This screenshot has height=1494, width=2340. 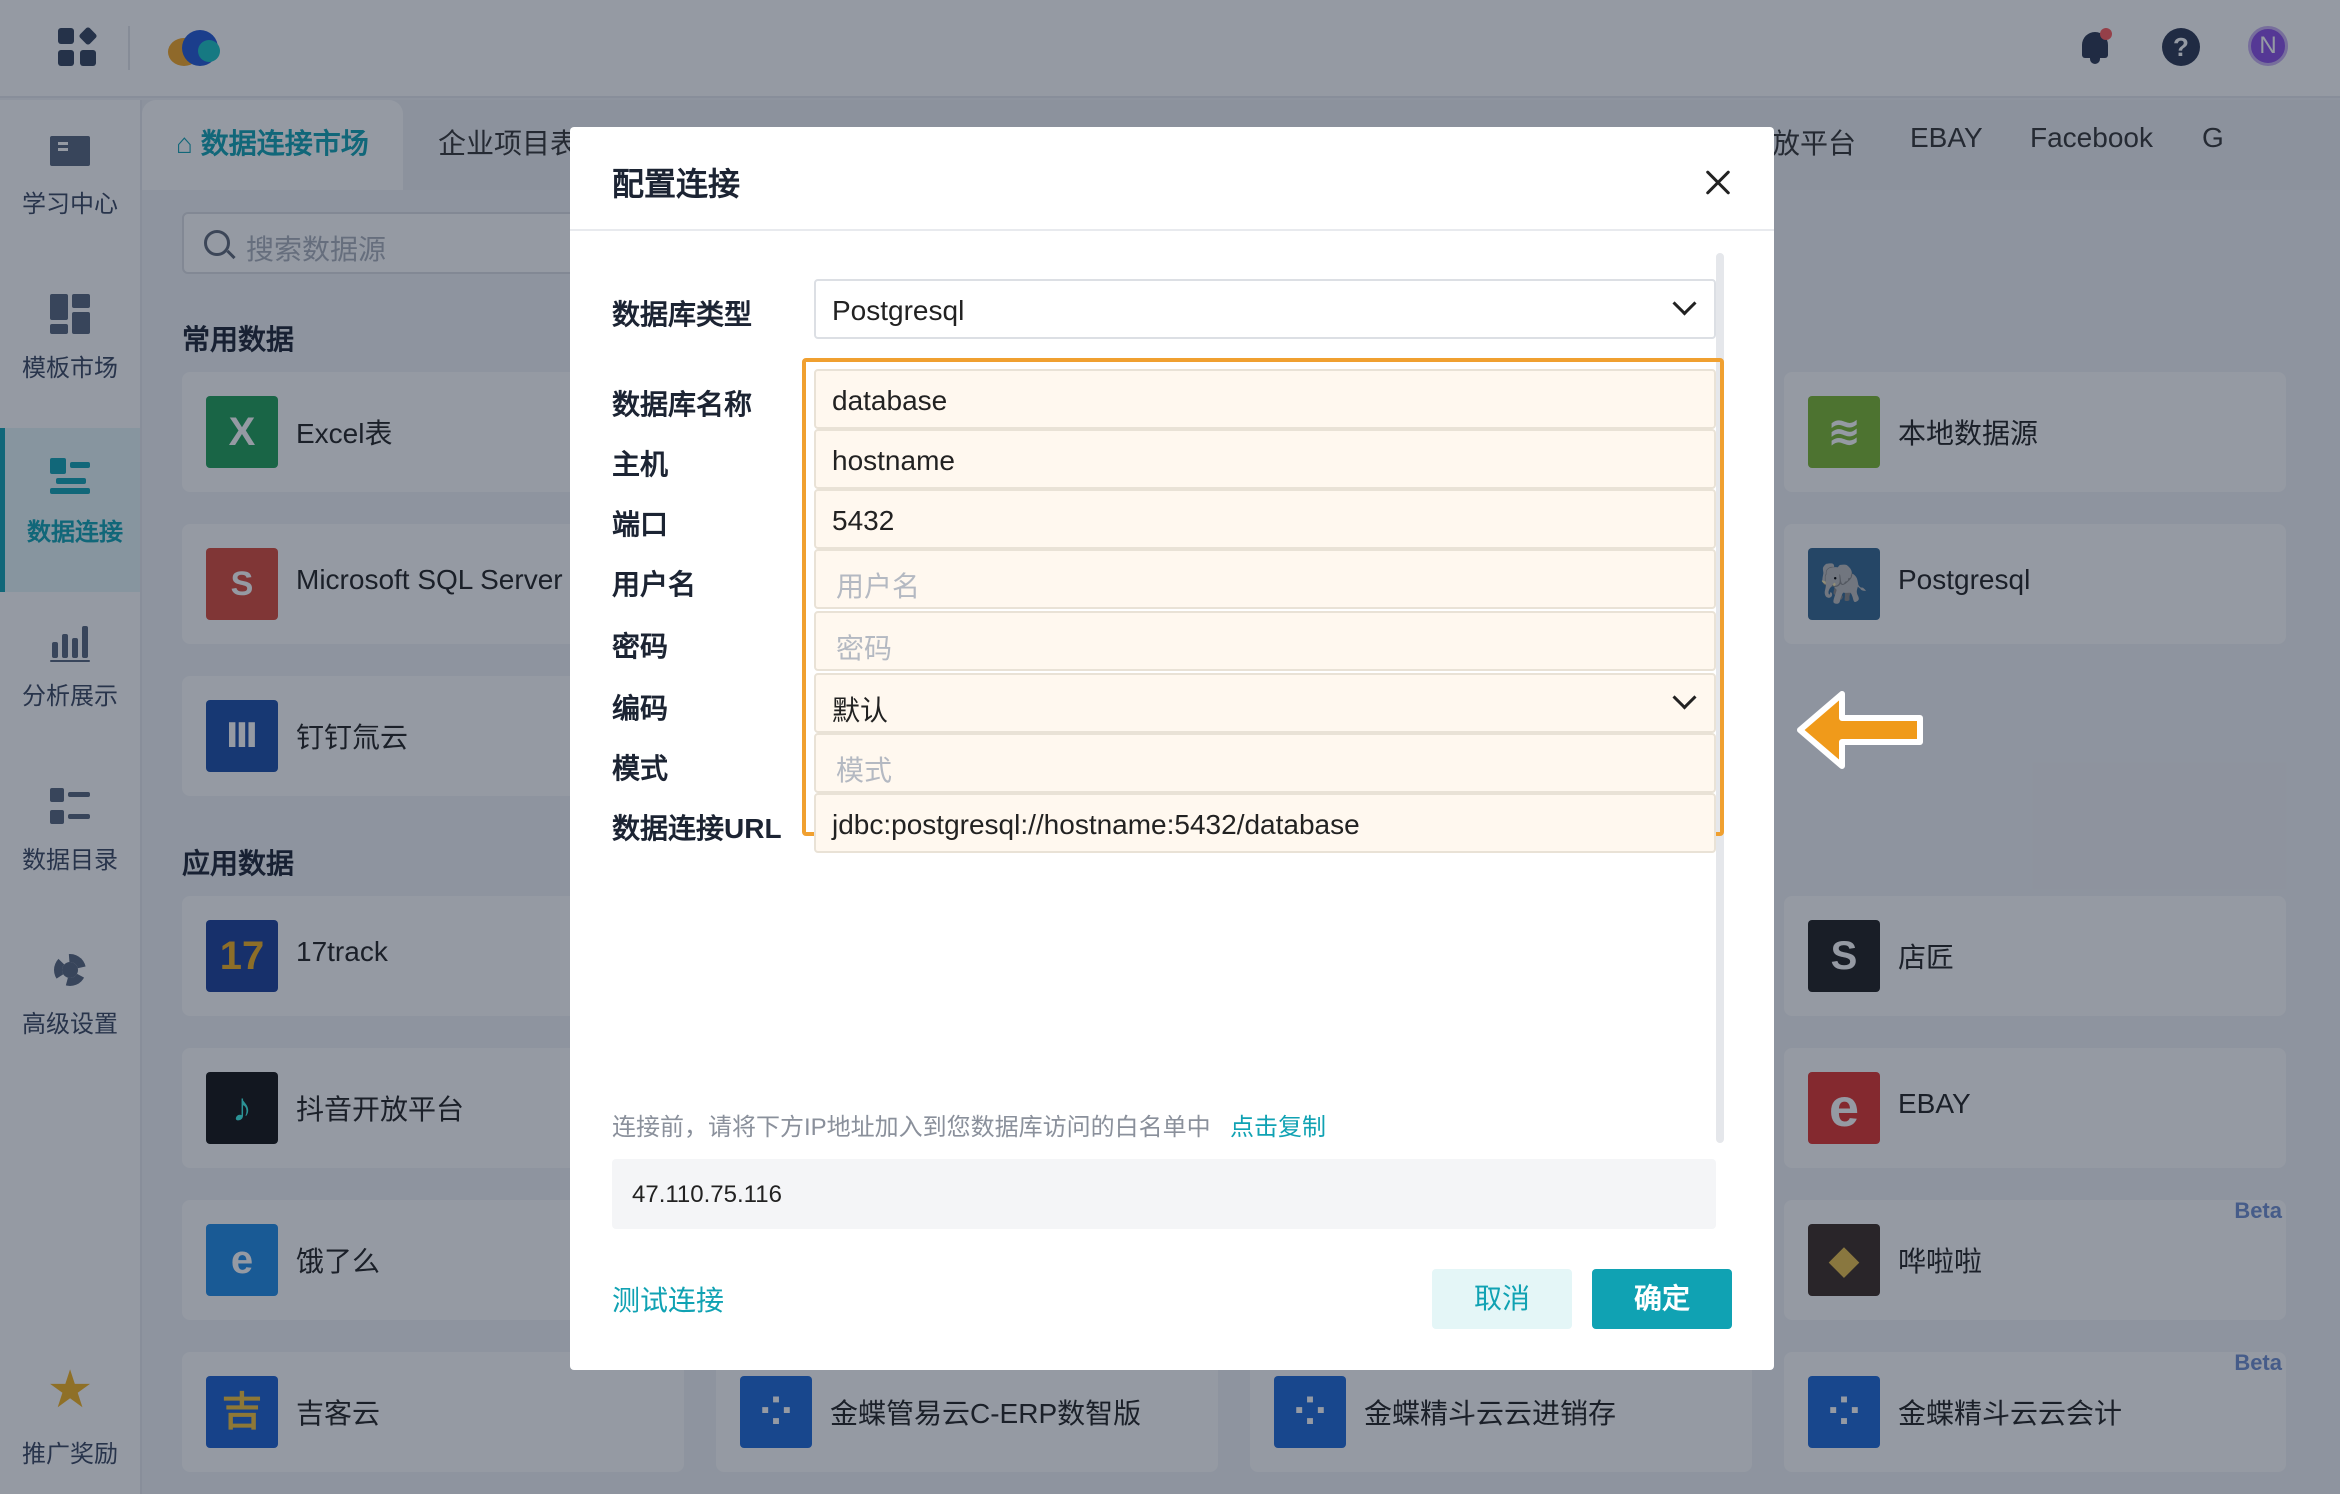 I want to click on db-name-field: database, so click(x=1265, y=399).